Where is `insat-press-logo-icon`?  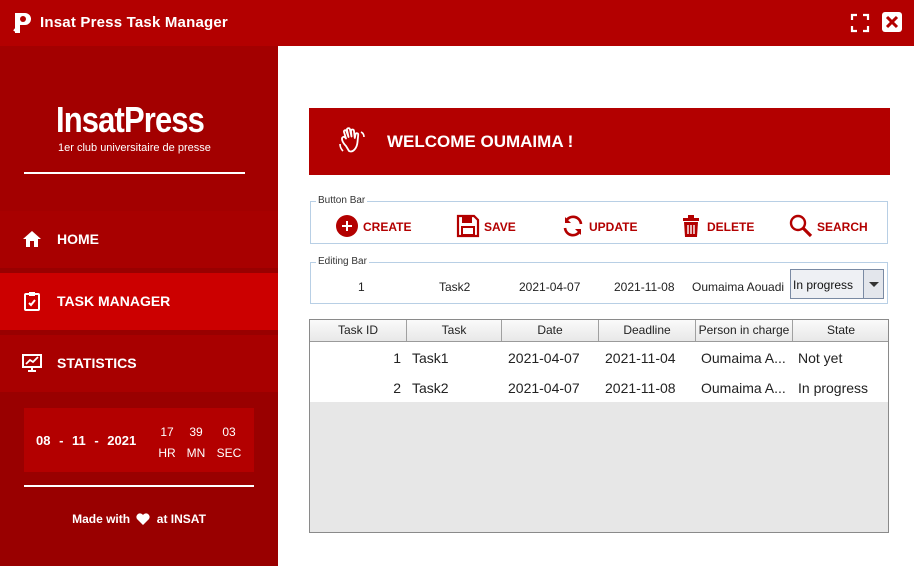 insat-press-logo-icon is located at coordinates (22, 23).